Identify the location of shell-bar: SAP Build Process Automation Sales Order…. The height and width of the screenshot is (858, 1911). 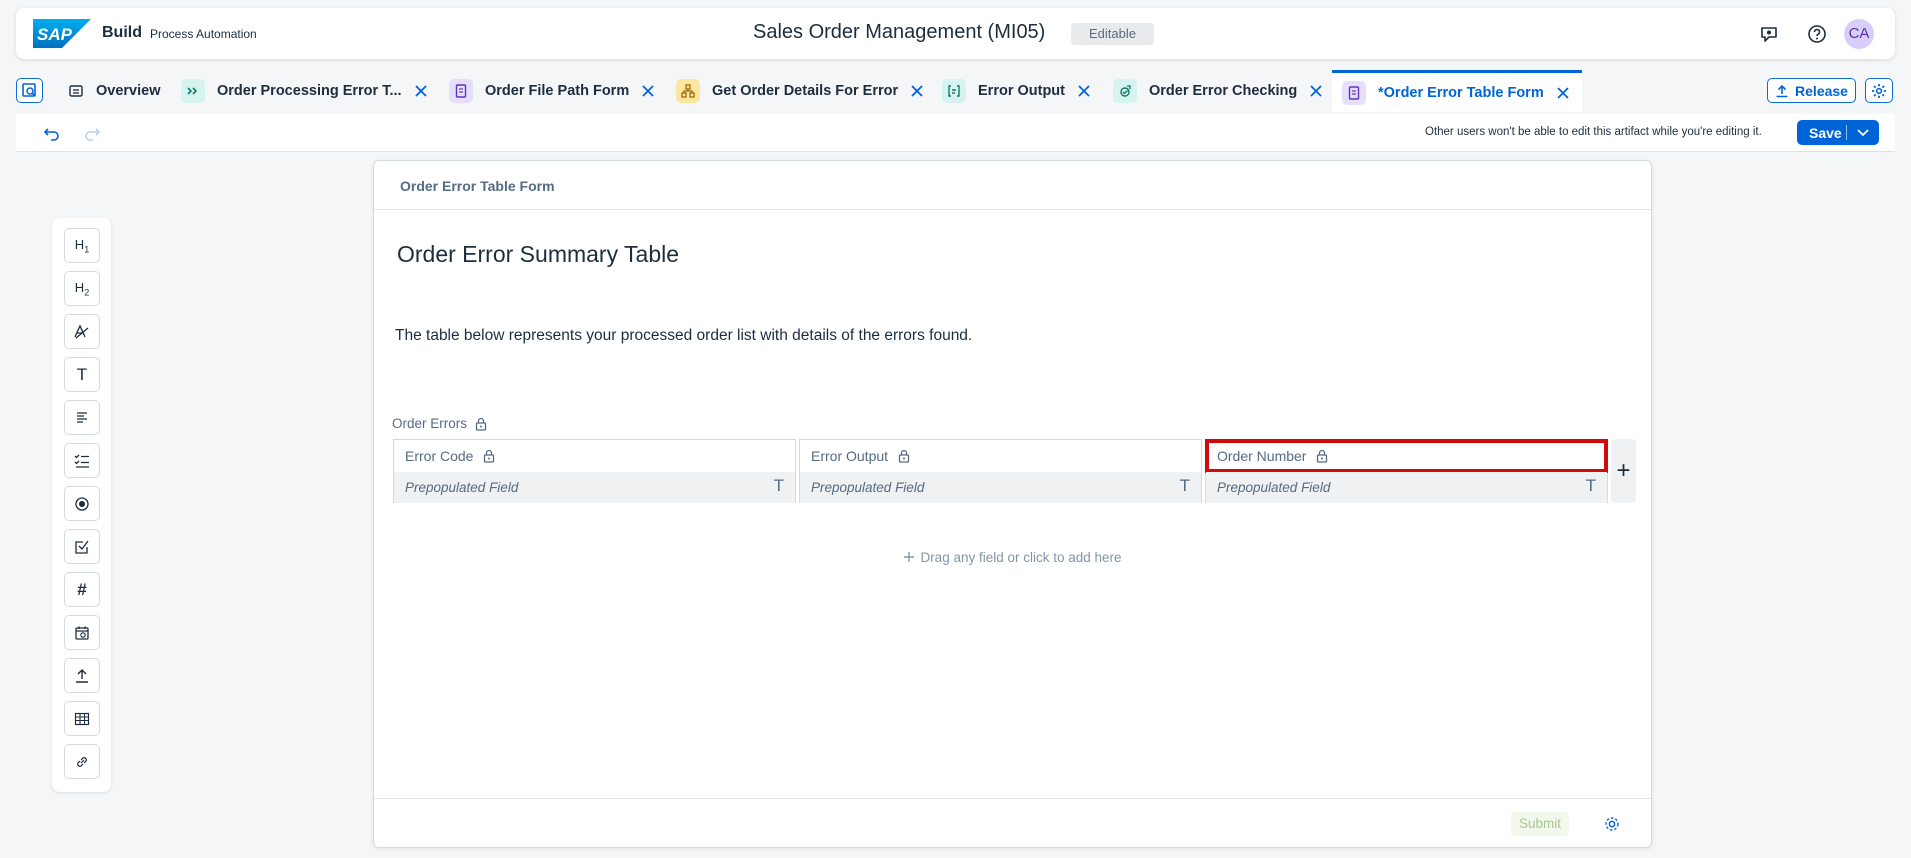
(955, 33).